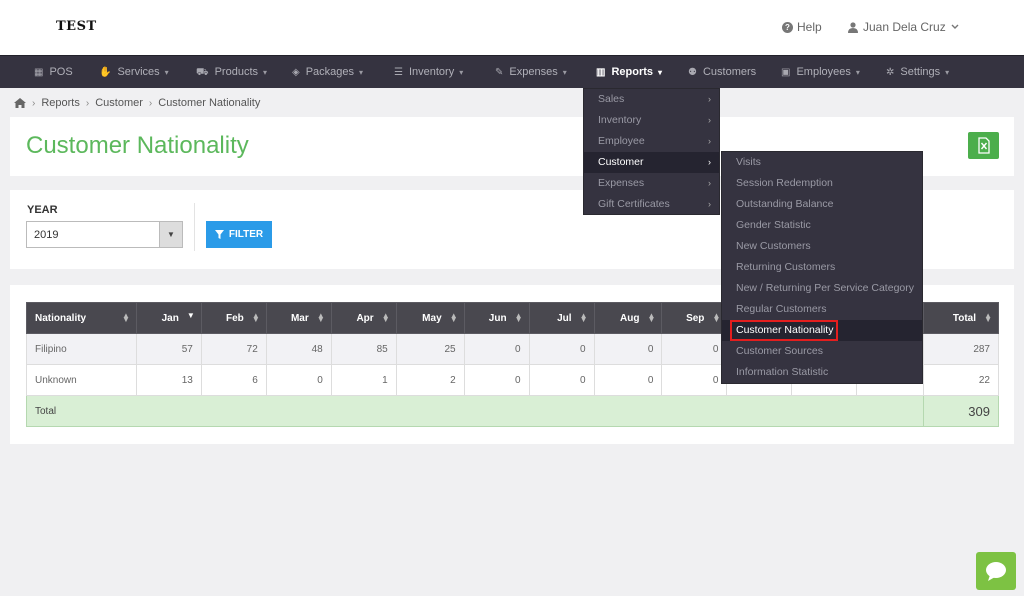  Describe the element at coordinates (782, 372) in the screenshot. I see `menu-item-label: Information Statistic` at that location.